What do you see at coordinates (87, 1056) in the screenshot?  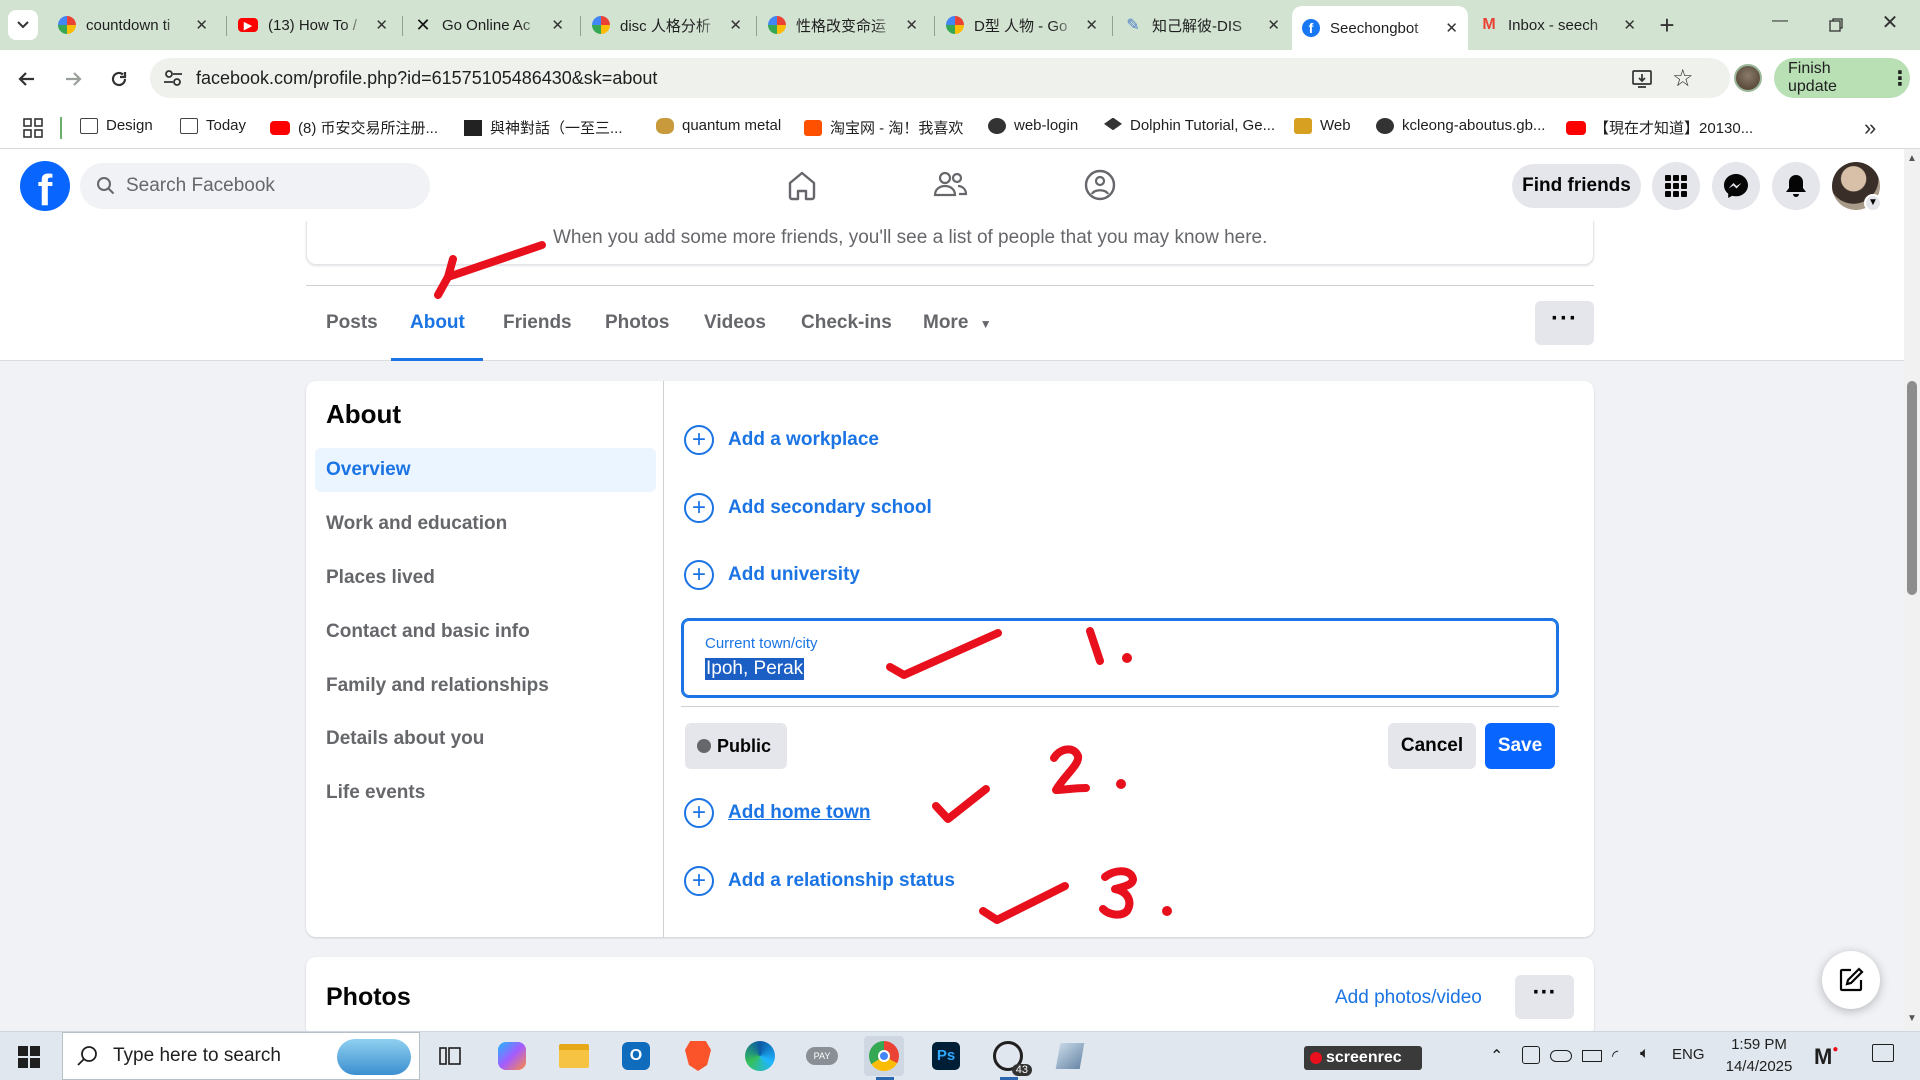 I see `search-icon` at bounding box center [87, 1056].